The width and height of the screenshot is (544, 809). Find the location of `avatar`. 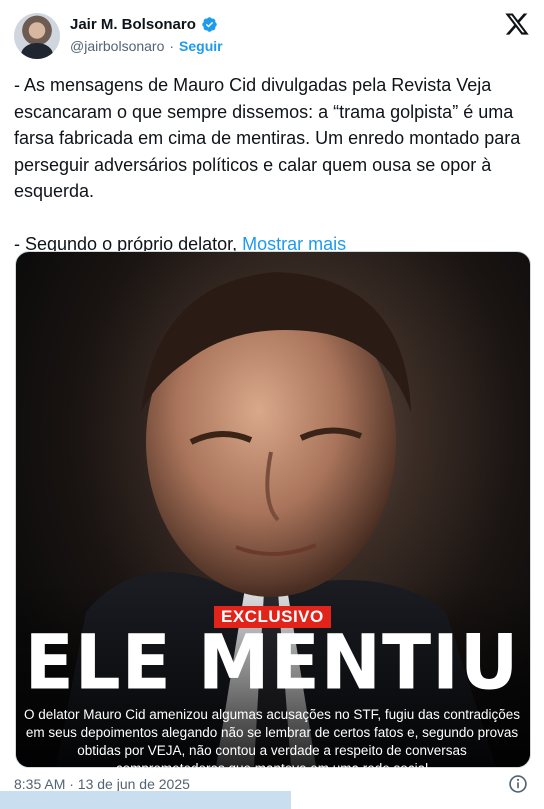

avatar is located at coordinates (37, 36).